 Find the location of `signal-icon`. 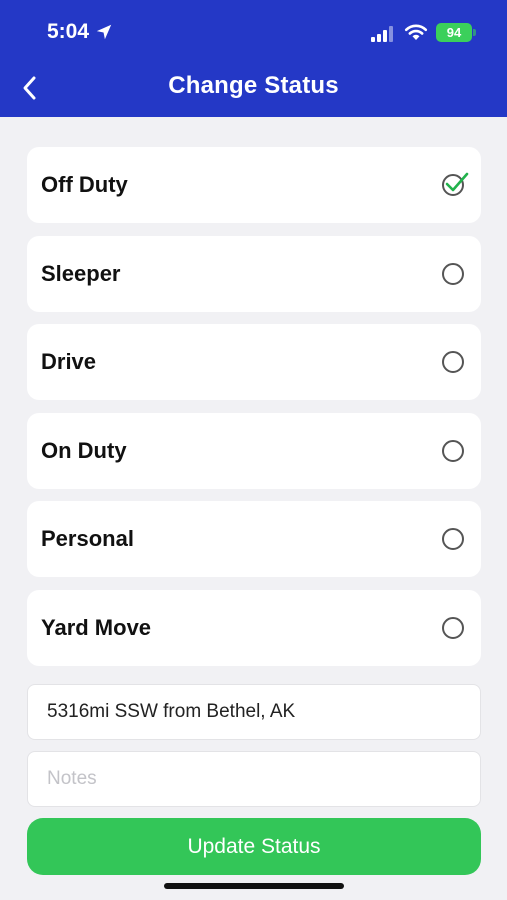

signal-icon is located at coordinates (382, 34).